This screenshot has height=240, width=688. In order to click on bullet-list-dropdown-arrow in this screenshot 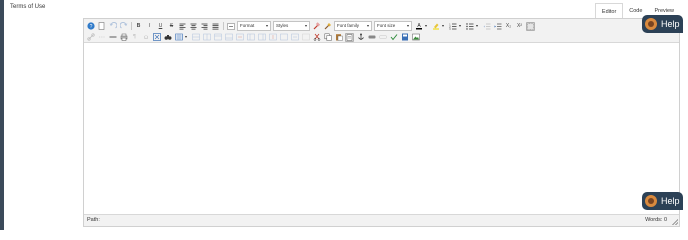, I will do `click(478, 26)`.